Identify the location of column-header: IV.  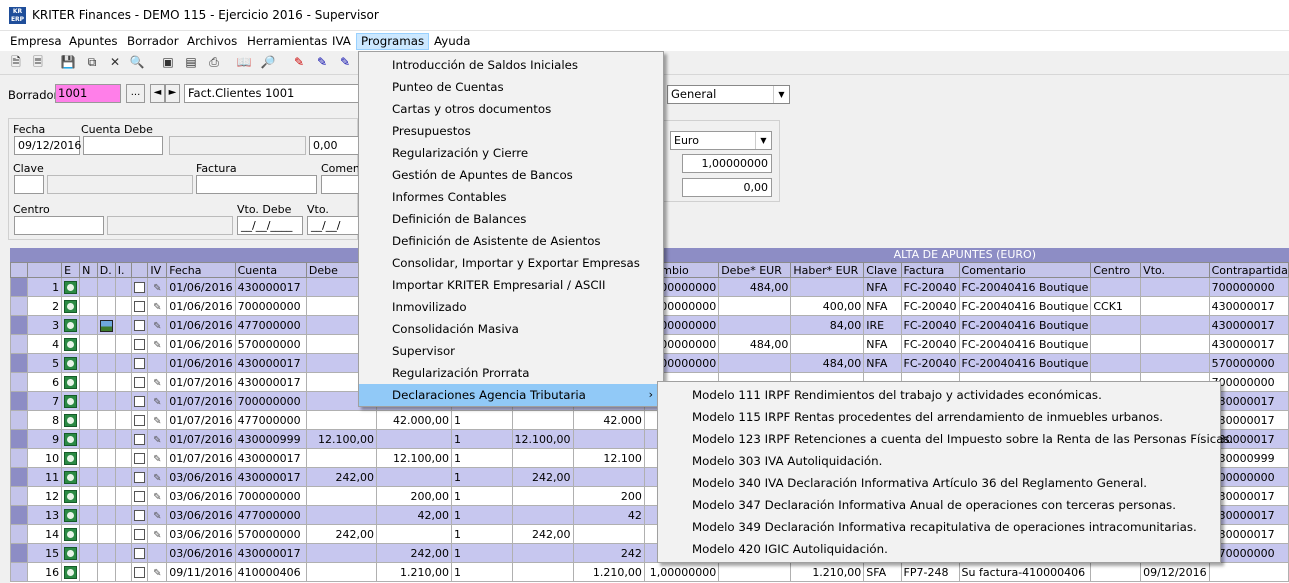
(157, 270).